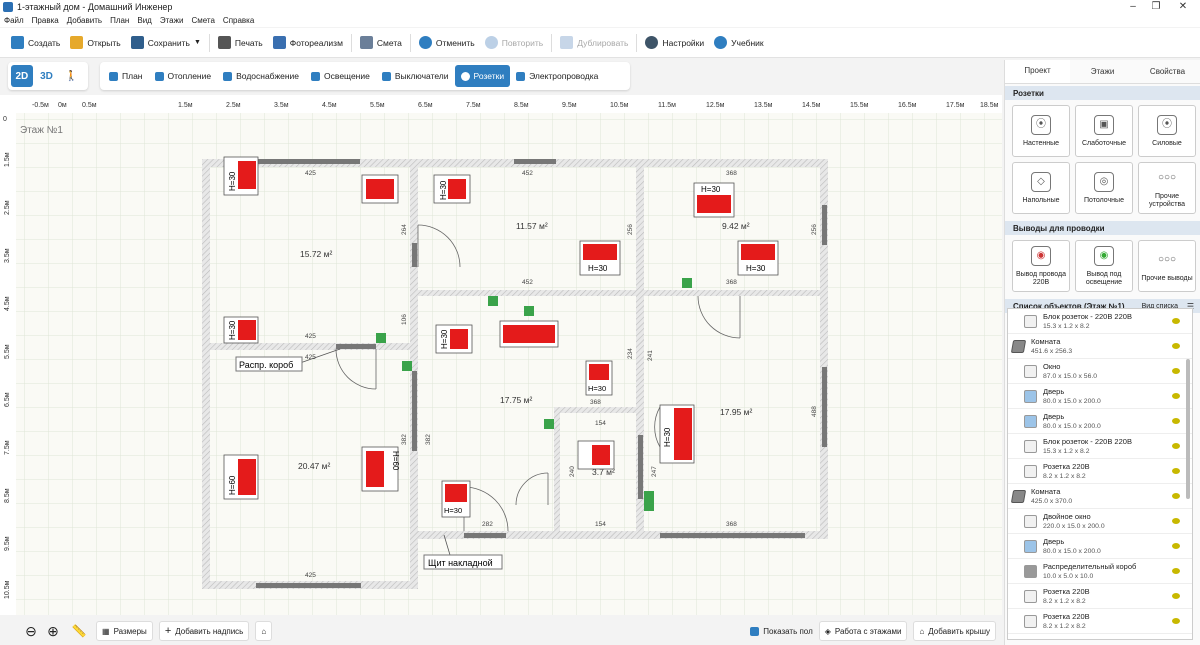 This screenshot has width=1200, height=645. Describe the element at coordinates (404, 229) in the screenshot. I see `dimension-label: 264` at that location.